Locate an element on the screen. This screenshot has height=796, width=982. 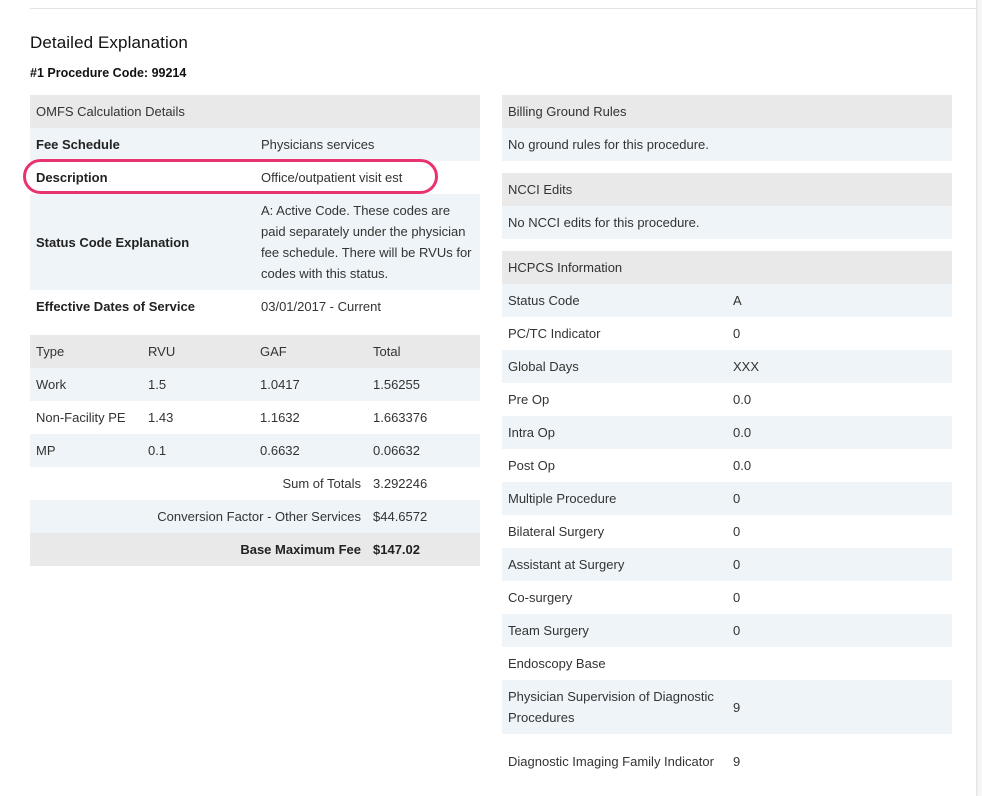
row-label: Co-surgery is located at coordinates (614, 597).